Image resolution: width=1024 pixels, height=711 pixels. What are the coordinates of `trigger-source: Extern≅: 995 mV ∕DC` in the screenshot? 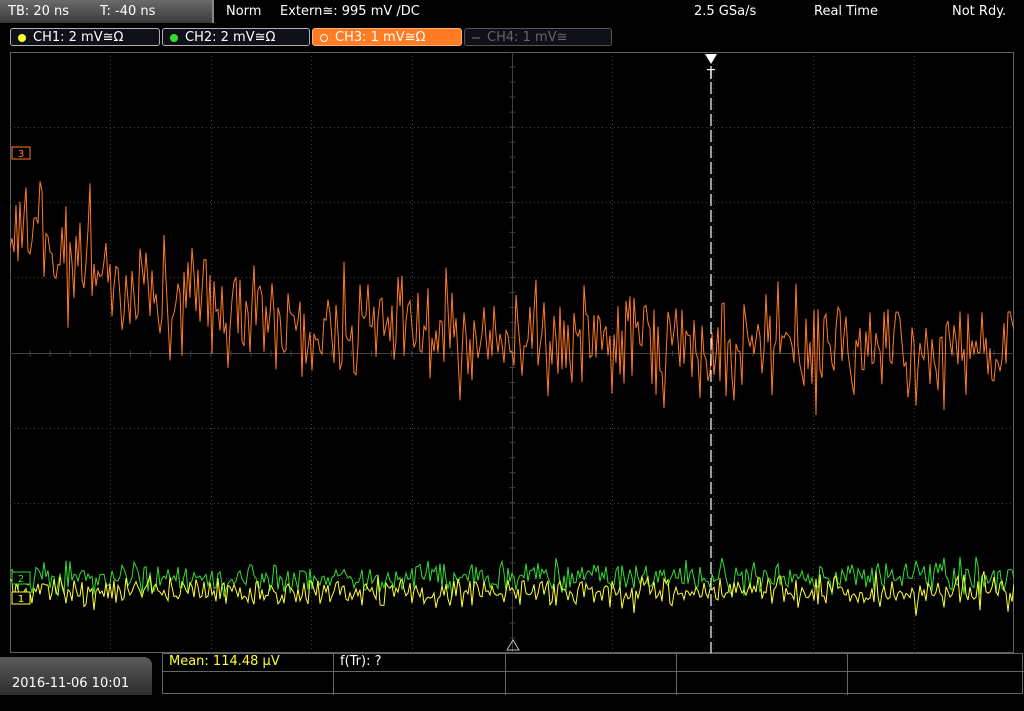 It's located at (350, 12).